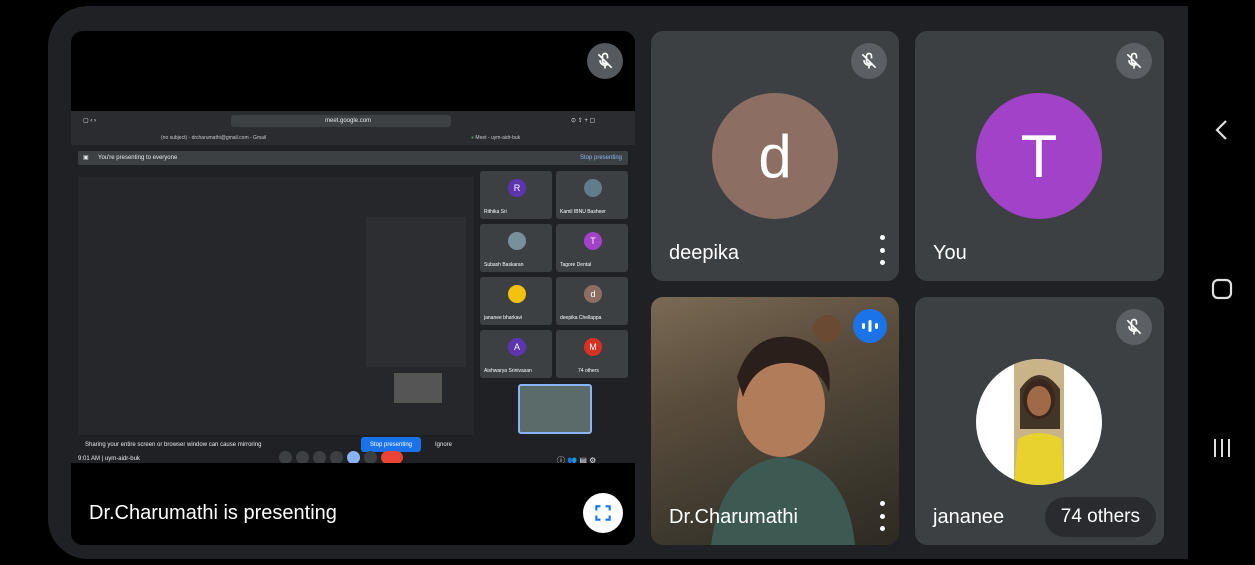 This screenshot has height=565, width=1255. I want to click on avatar-deepika: d, so click(775, 156).